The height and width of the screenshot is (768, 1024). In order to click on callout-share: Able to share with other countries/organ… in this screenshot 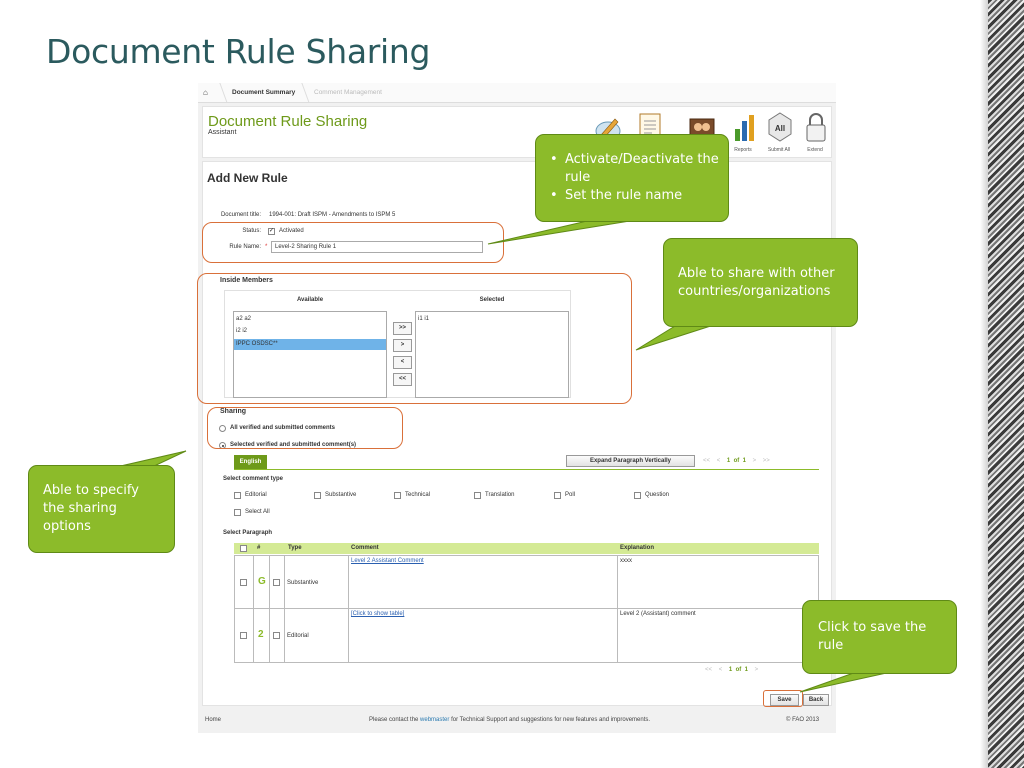, I will do `click(760, 282)`.